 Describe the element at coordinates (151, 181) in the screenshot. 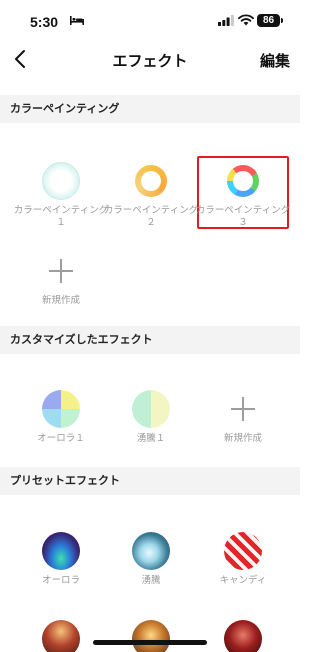

I see `color-painting-2-thumbnail` at that location.